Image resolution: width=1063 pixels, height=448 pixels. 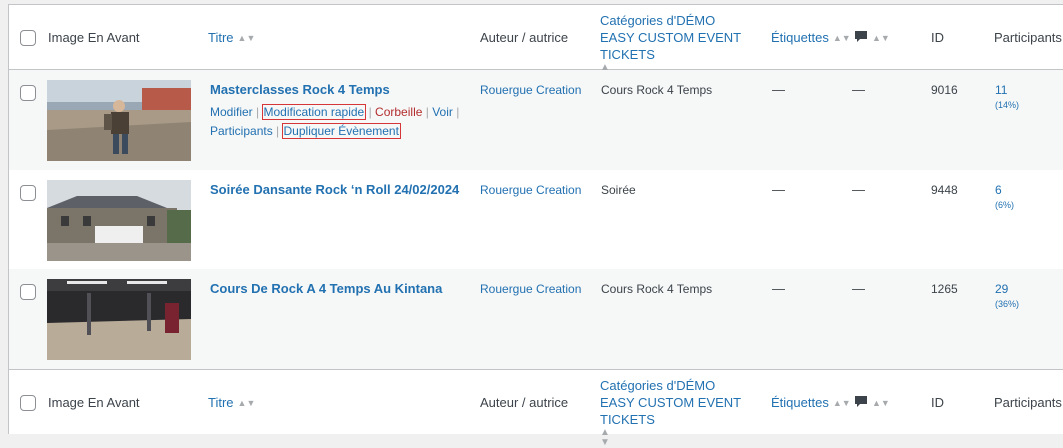 I want to click on id-value: 9448, so click(x=944, y=190).